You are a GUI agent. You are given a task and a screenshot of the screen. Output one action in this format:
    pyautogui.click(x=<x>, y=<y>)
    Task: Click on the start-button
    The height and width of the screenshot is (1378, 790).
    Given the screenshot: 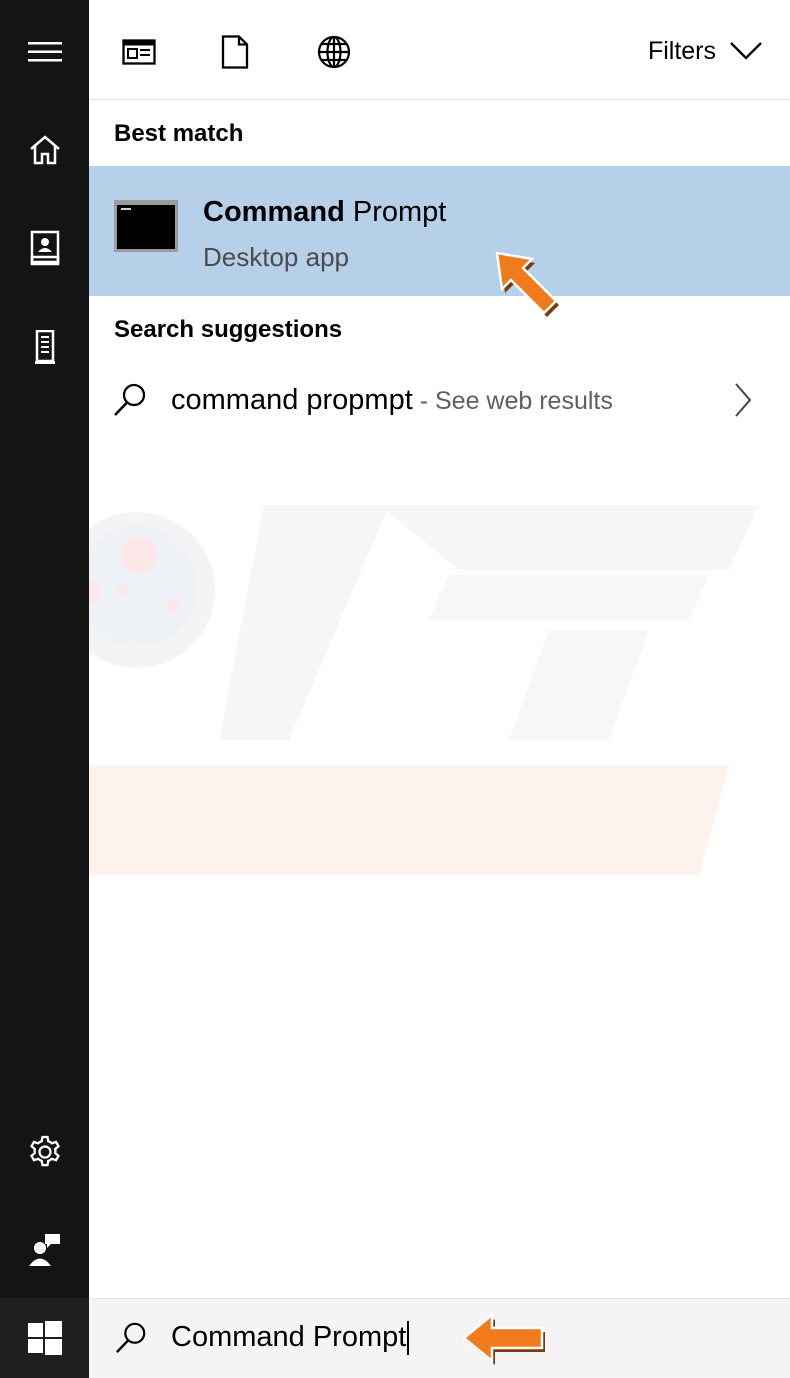 What is the action you would take?
    pyautogui.click(x=44, y=1338)
    